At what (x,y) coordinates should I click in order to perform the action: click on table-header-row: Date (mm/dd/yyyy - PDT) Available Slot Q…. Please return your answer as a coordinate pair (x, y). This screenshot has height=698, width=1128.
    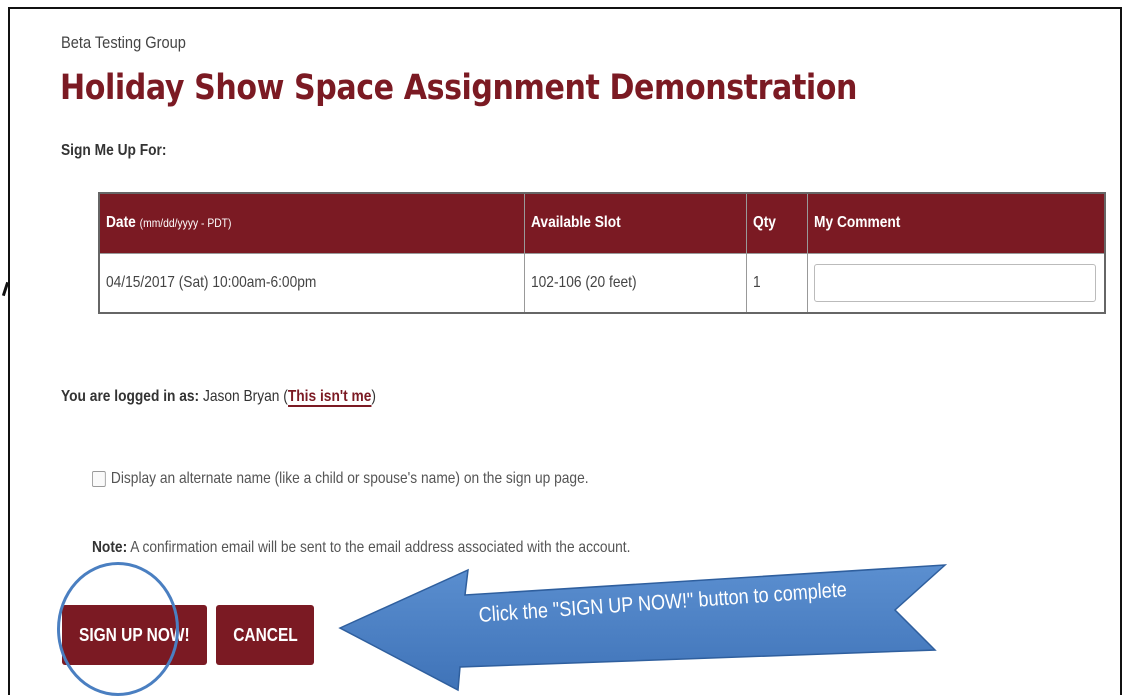
    Looking at the image, I should click on (602, 223).